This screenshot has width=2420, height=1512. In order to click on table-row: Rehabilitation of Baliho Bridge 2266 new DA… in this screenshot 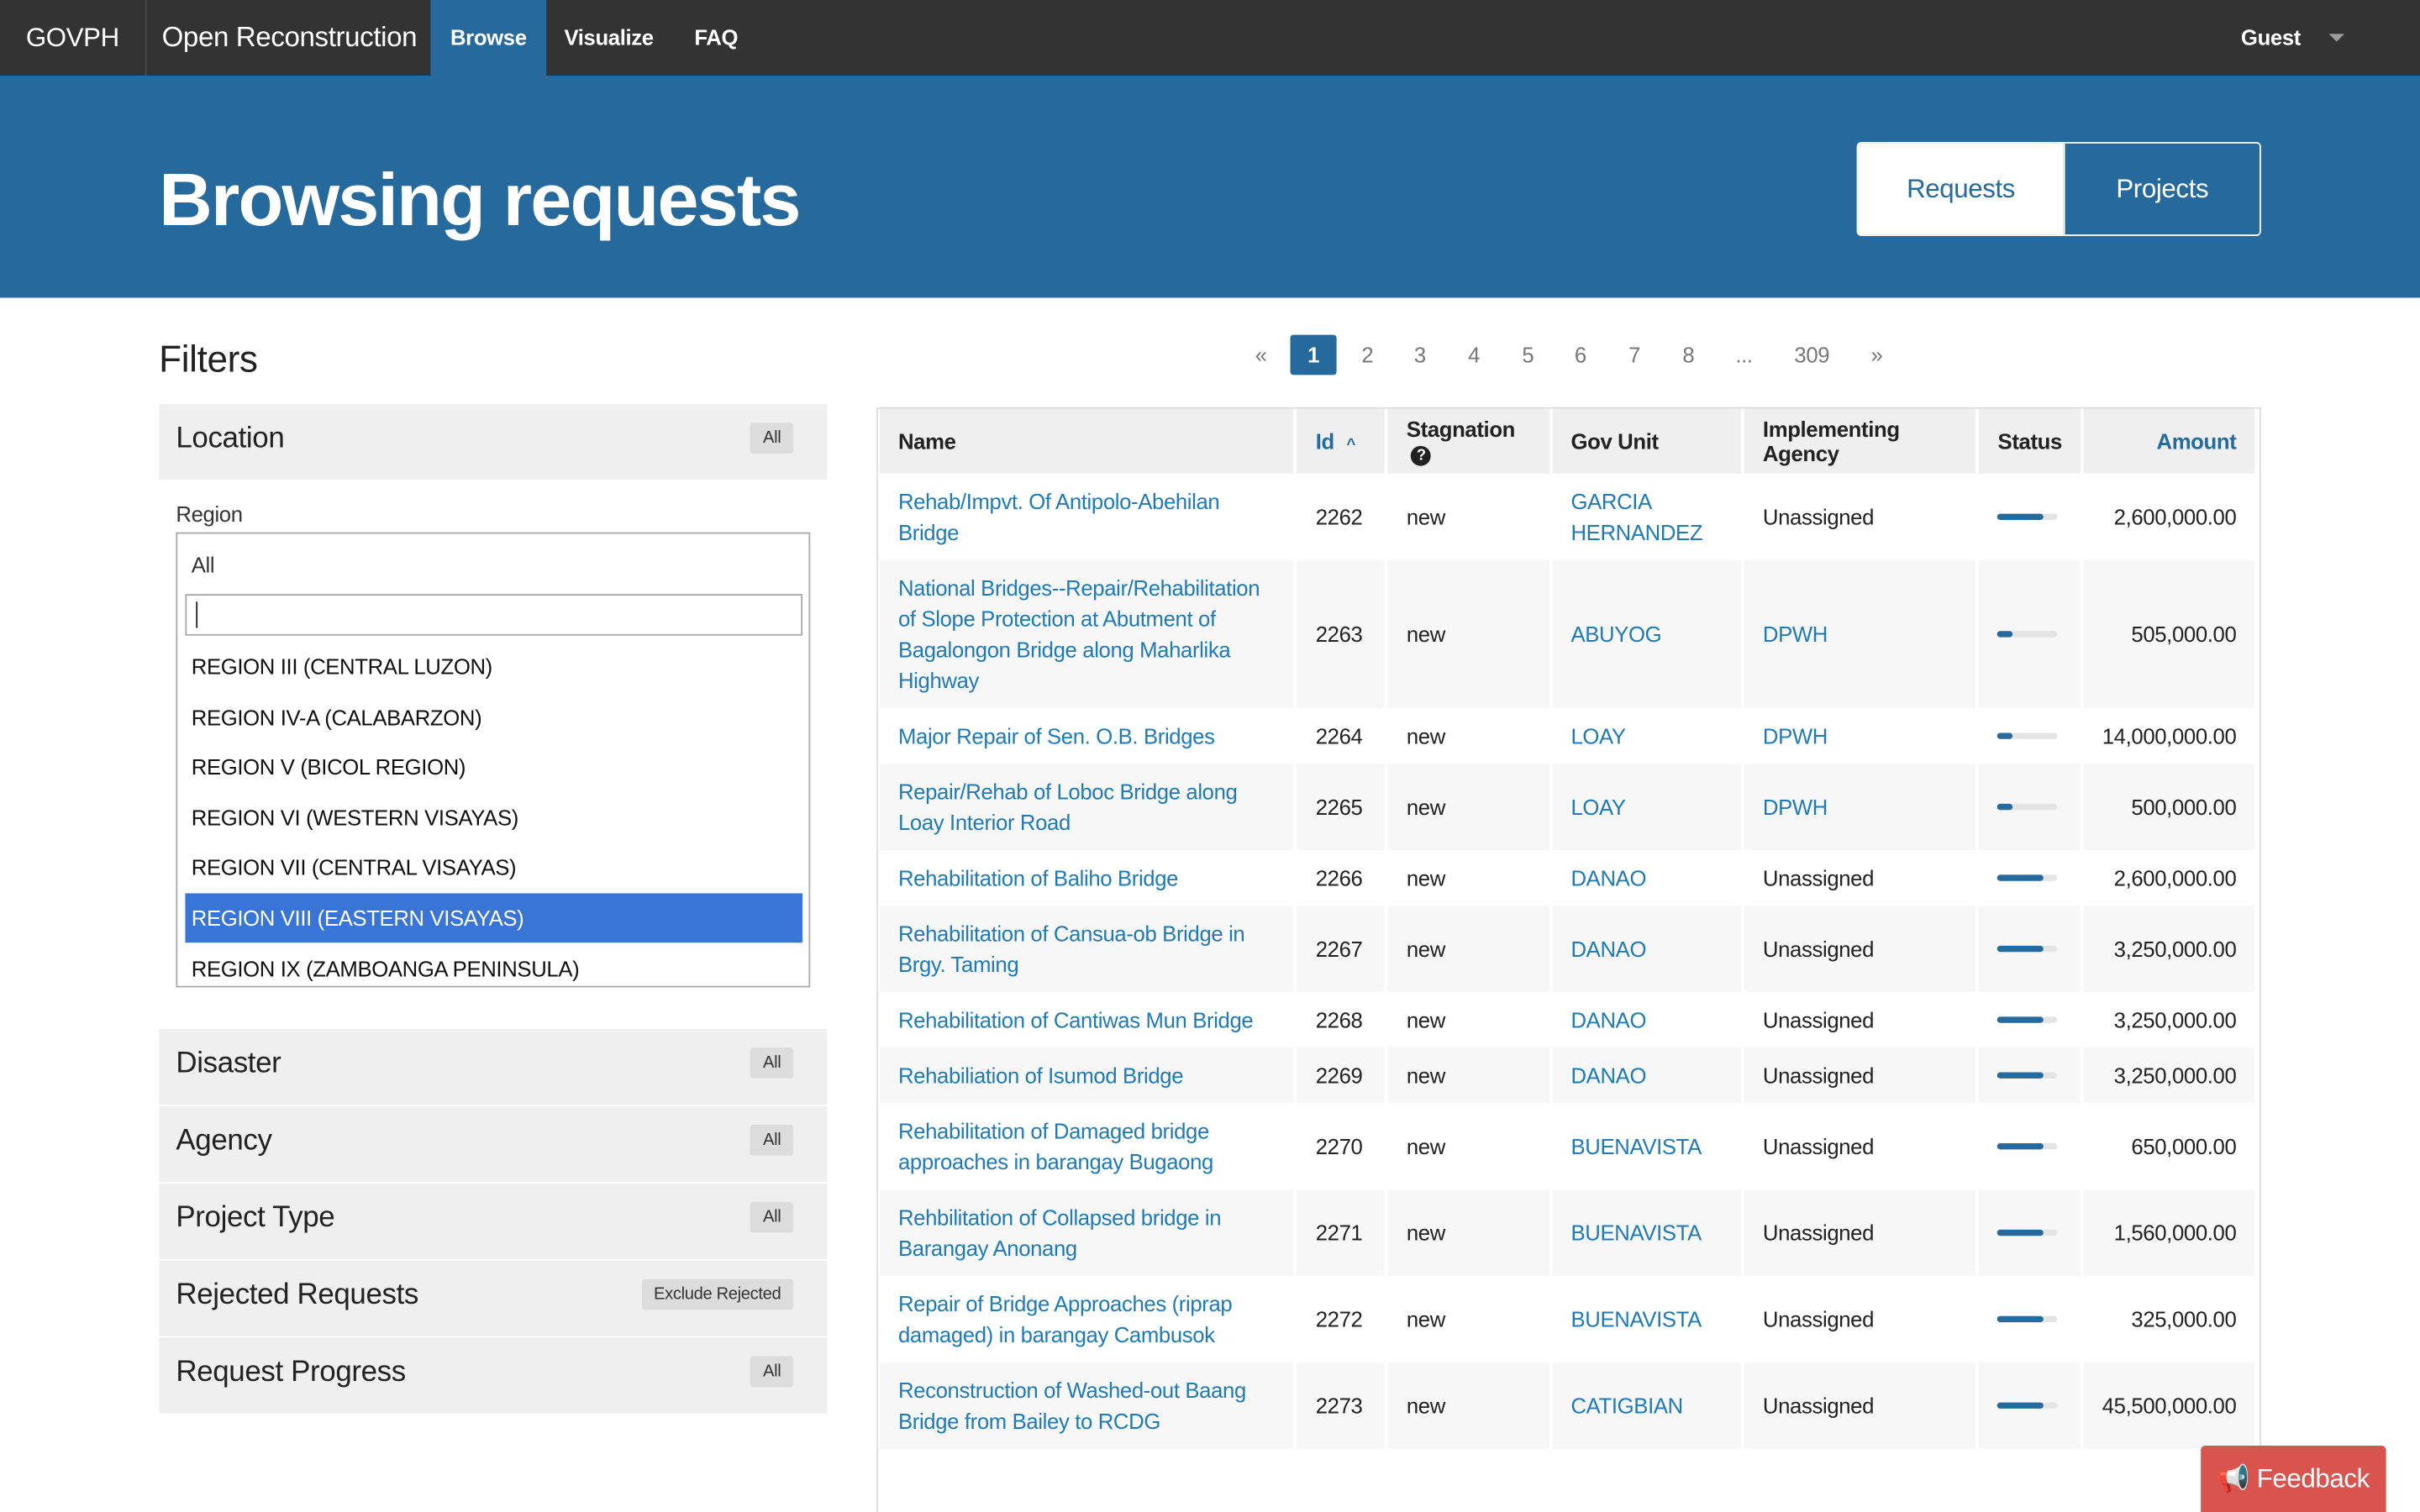, I will do `click(1569, 878)`.